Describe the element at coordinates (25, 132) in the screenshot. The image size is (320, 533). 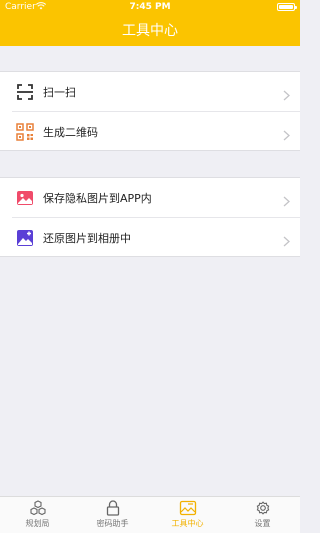
I see `qr-code-icon` at that location.